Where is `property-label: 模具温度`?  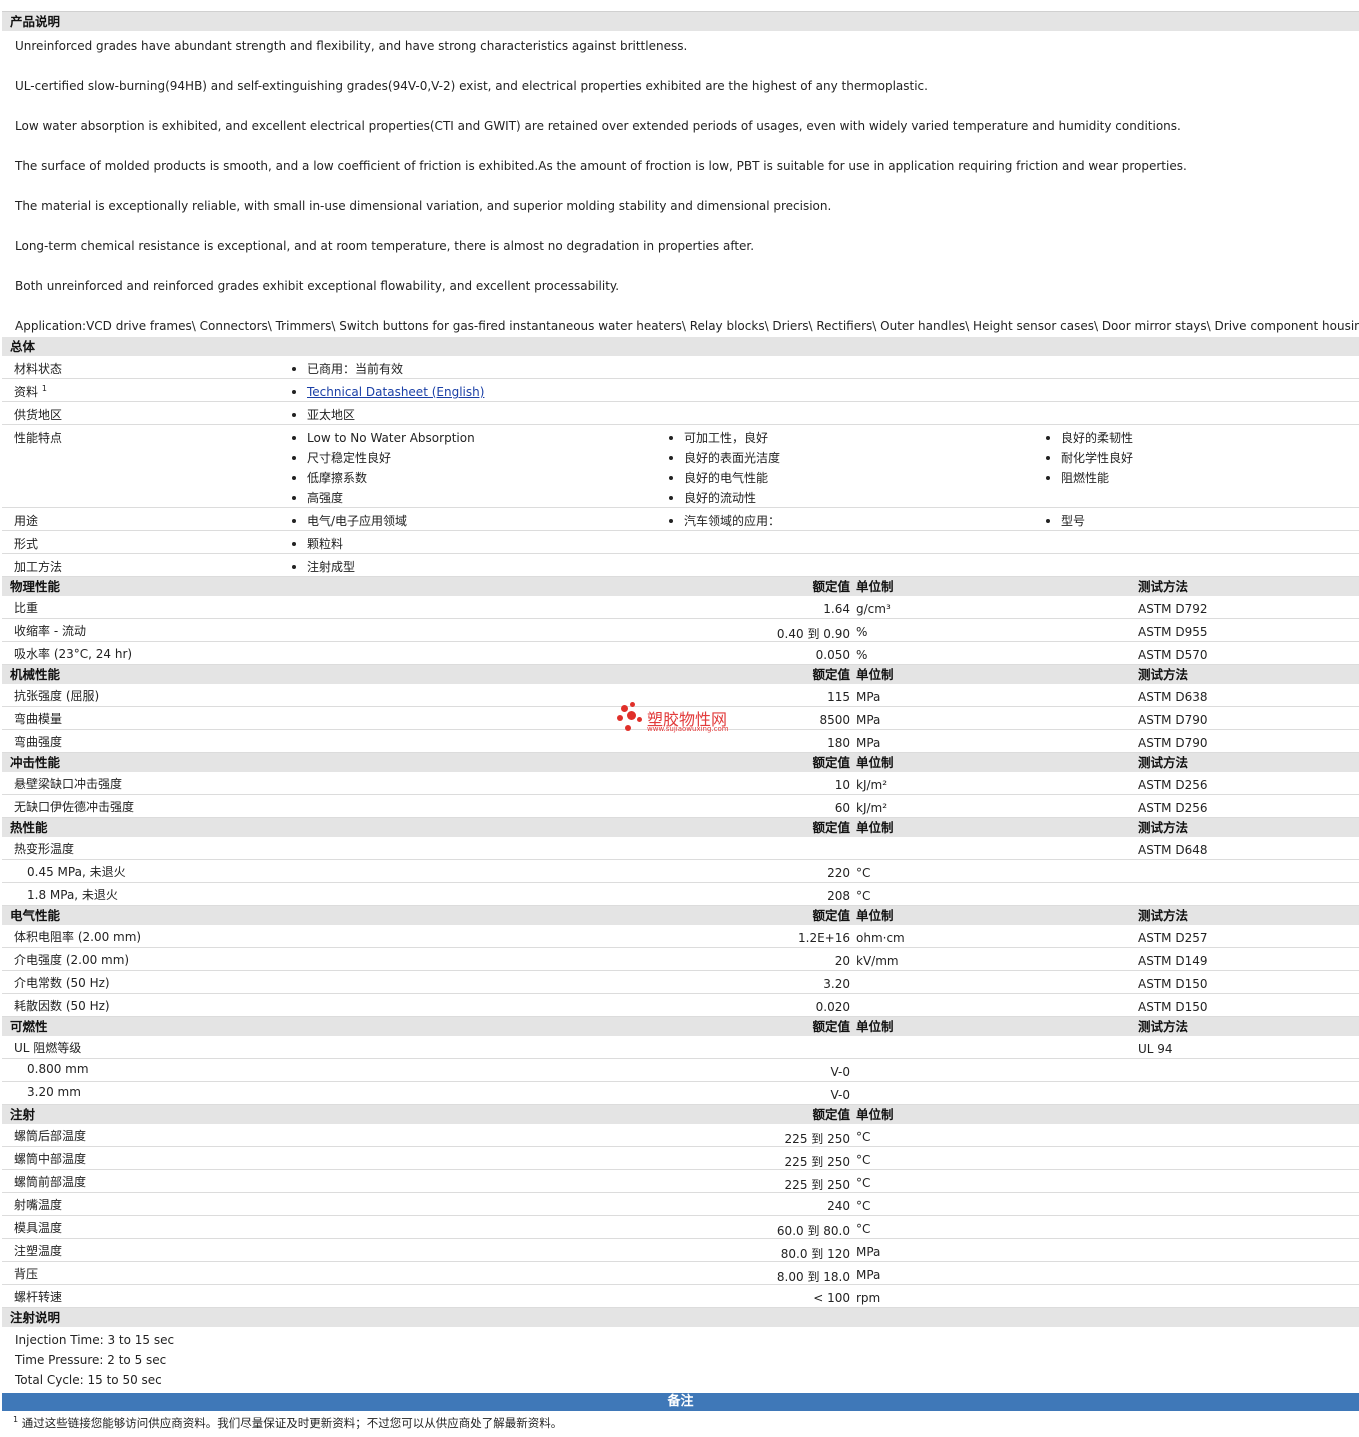
property-label: 模具温度 is located at coordinates (38, 1228).